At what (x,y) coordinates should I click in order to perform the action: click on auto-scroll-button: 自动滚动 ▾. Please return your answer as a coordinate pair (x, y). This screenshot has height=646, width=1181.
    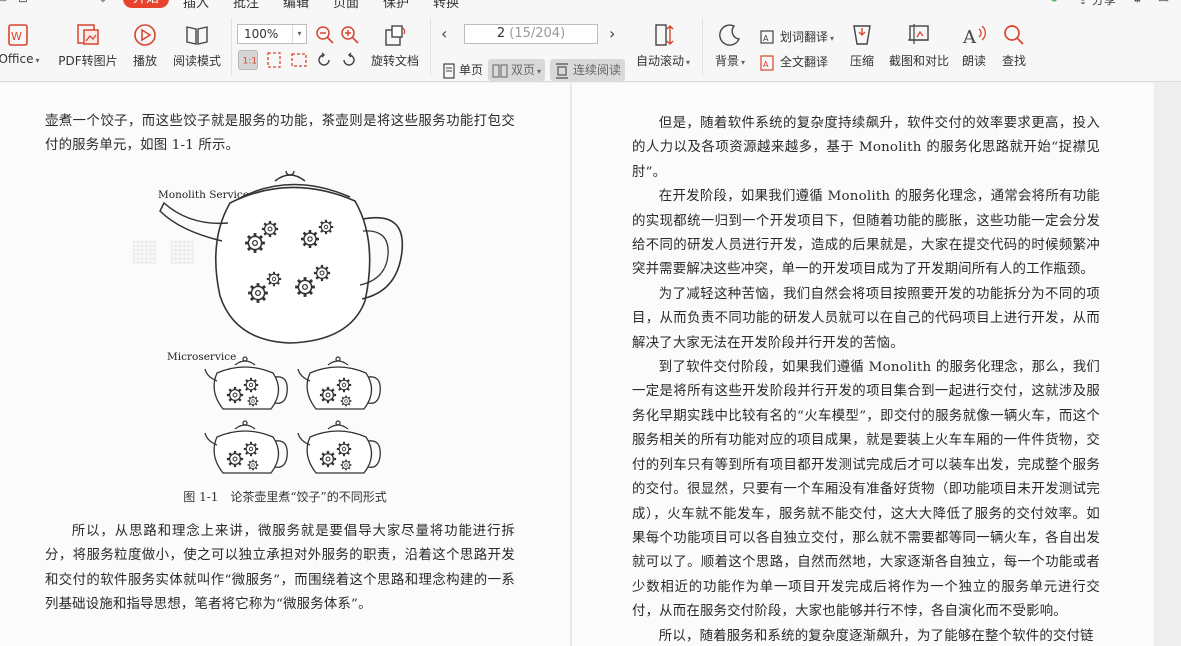
    Looking at the image, I should click on (663, 45).